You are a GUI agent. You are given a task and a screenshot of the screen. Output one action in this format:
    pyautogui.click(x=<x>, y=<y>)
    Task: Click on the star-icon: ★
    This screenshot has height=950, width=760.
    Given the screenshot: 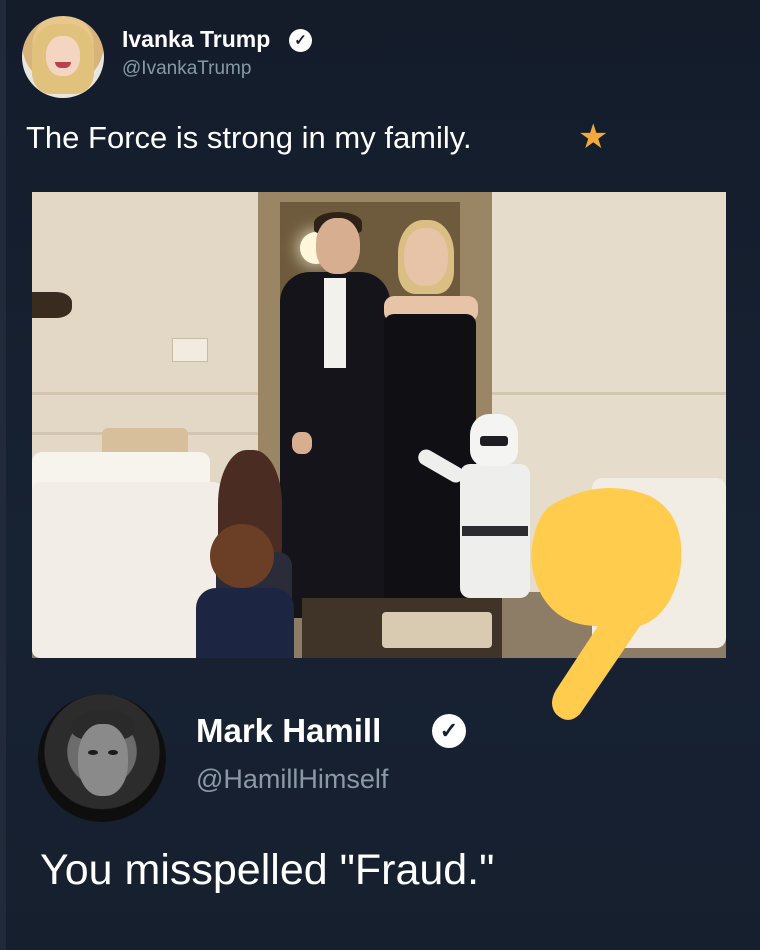 What is the action you would take?
    pyautogui.click(x=593, y=137)
    